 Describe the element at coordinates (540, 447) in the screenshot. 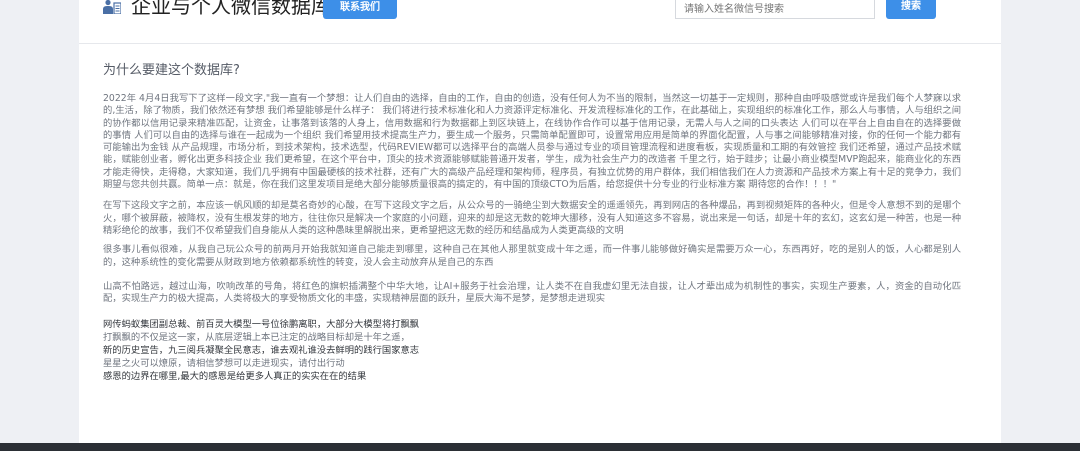

I see `footer-bar` at that location.